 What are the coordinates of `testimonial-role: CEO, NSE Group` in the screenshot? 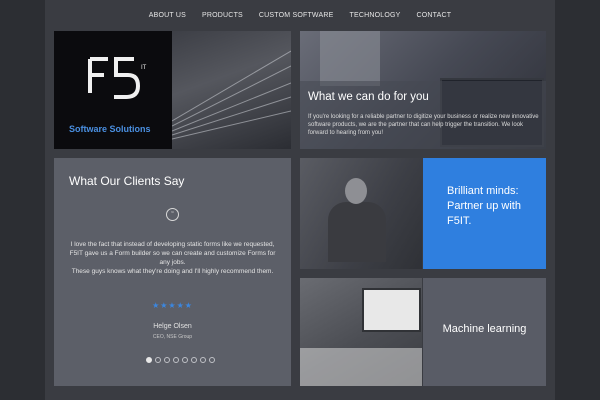 It's located at (172, 337).